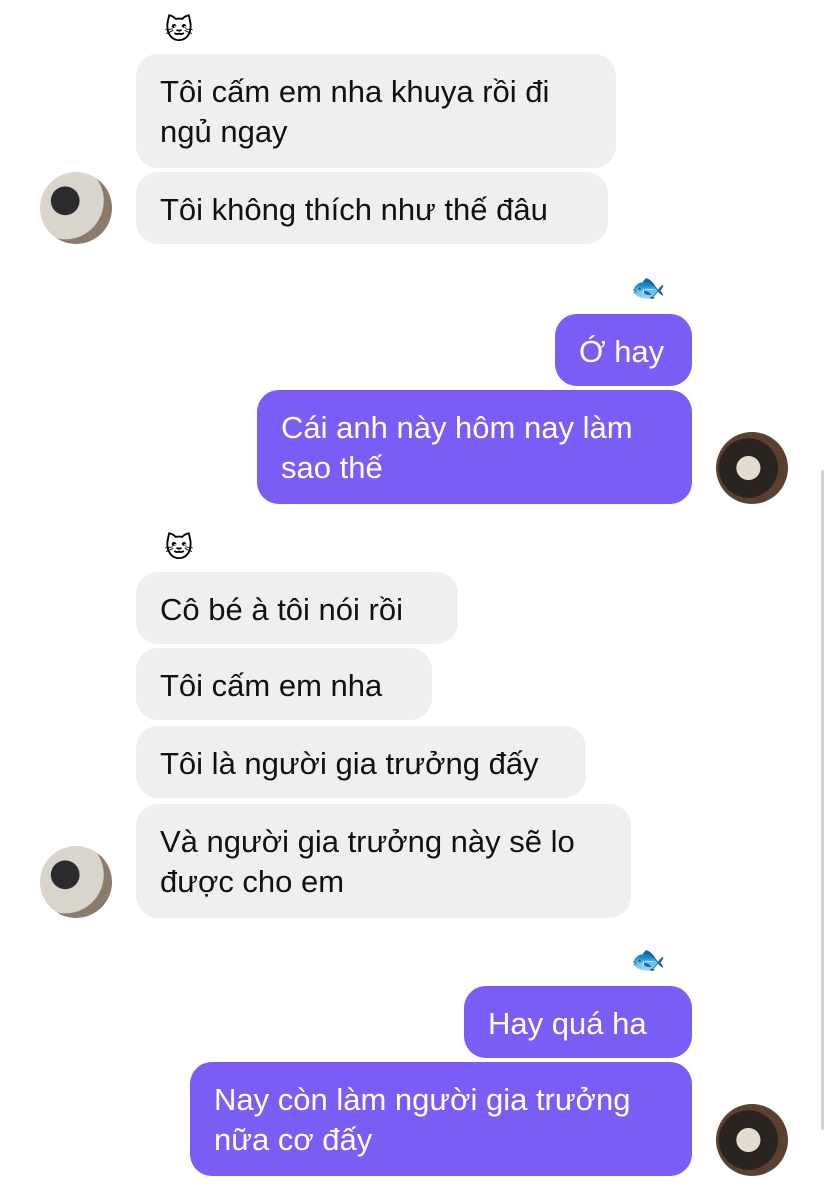  I want to click on message-bubble: Cô bé à tôi nói rồi, so click(297, 608).